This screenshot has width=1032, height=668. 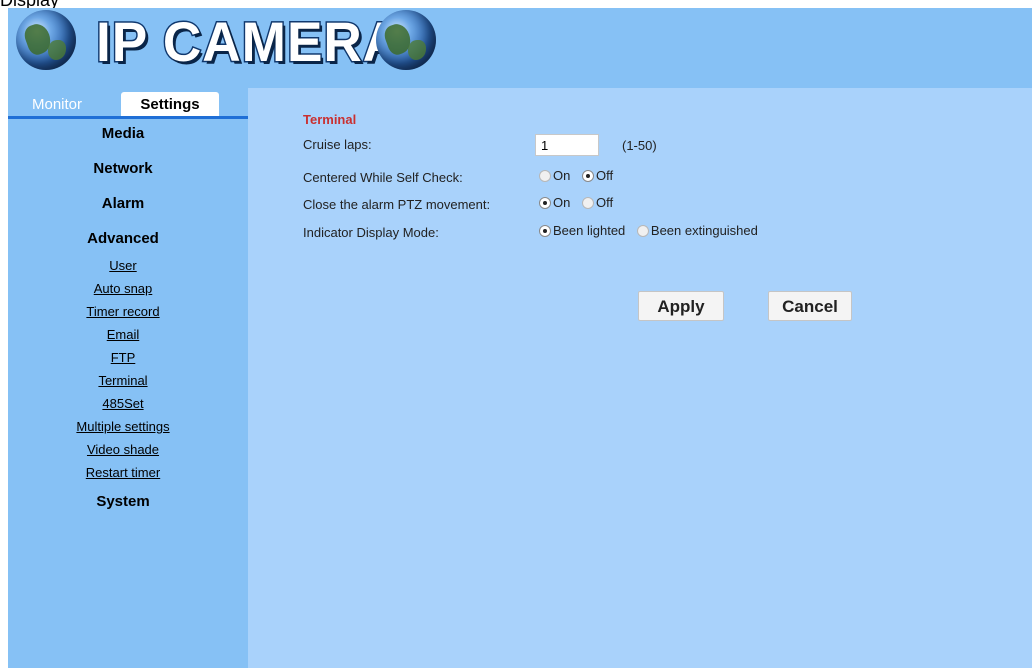 I want to click on indicator-lighted-radio, so click(x=545, y=230).